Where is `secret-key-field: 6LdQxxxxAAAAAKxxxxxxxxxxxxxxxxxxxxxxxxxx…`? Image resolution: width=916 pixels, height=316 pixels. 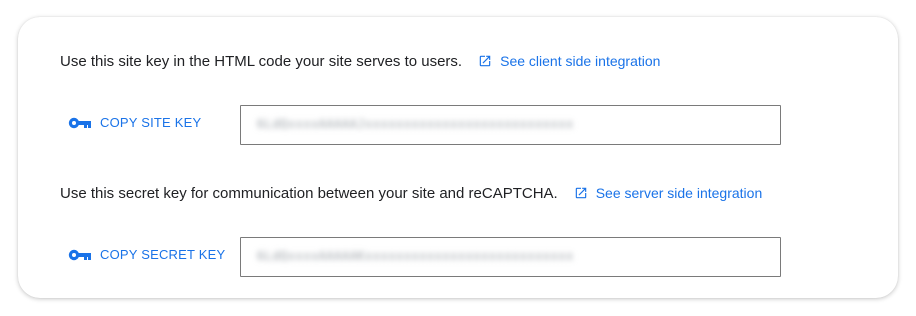
secret-key-field: 6LdQxxxxAAAAAKxxxxxxxxxxxxxxxxxxxxxxxxxx… is located at coordinates (510, 257).